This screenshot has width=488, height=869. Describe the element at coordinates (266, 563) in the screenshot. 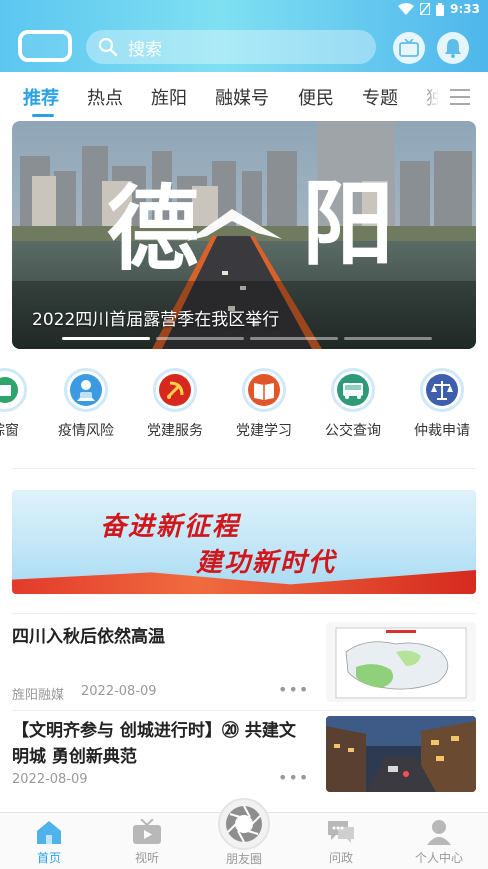

I see `slogan-line-2: 建功新时代` at that location.